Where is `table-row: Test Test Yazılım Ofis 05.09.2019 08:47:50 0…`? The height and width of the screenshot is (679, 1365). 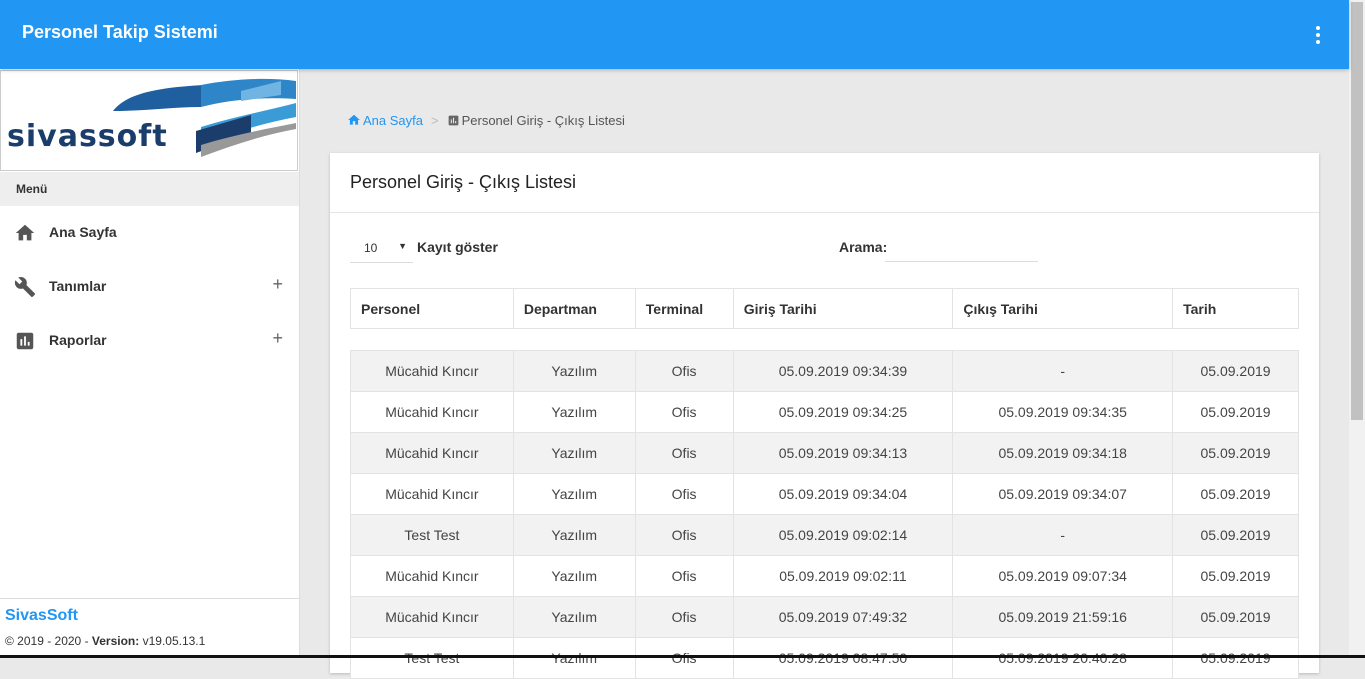 table-row: Test Test Yazılım Ofis 05.09.2019 08:47:50 0… is located at coordinates (824, 658).